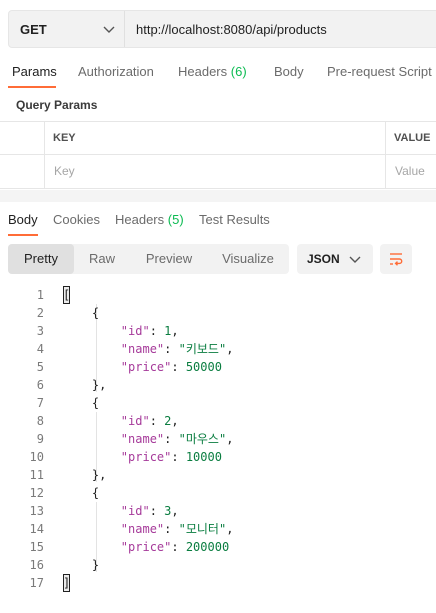 Image resolution: width=436 pixels, height=613 pixels. I want to click on code-line: 6 },, so click(218, 385).